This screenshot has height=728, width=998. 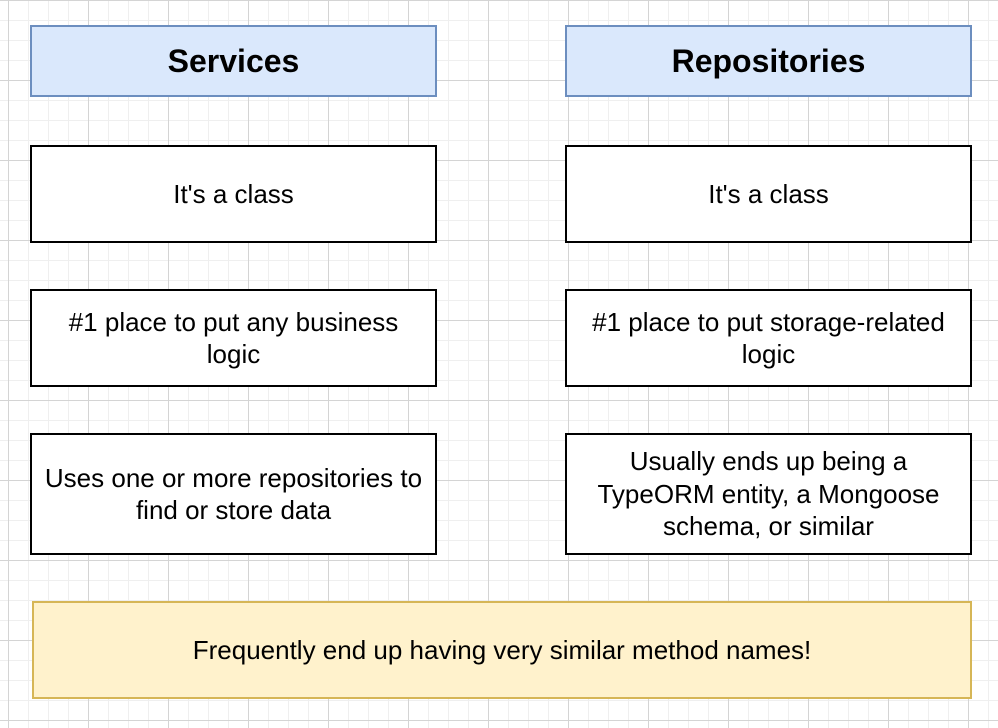 What do you see at coordinates (768, 194) in the screenshot?
I see `repositories-item-class: It's a class` at bounding box center [768, 194].